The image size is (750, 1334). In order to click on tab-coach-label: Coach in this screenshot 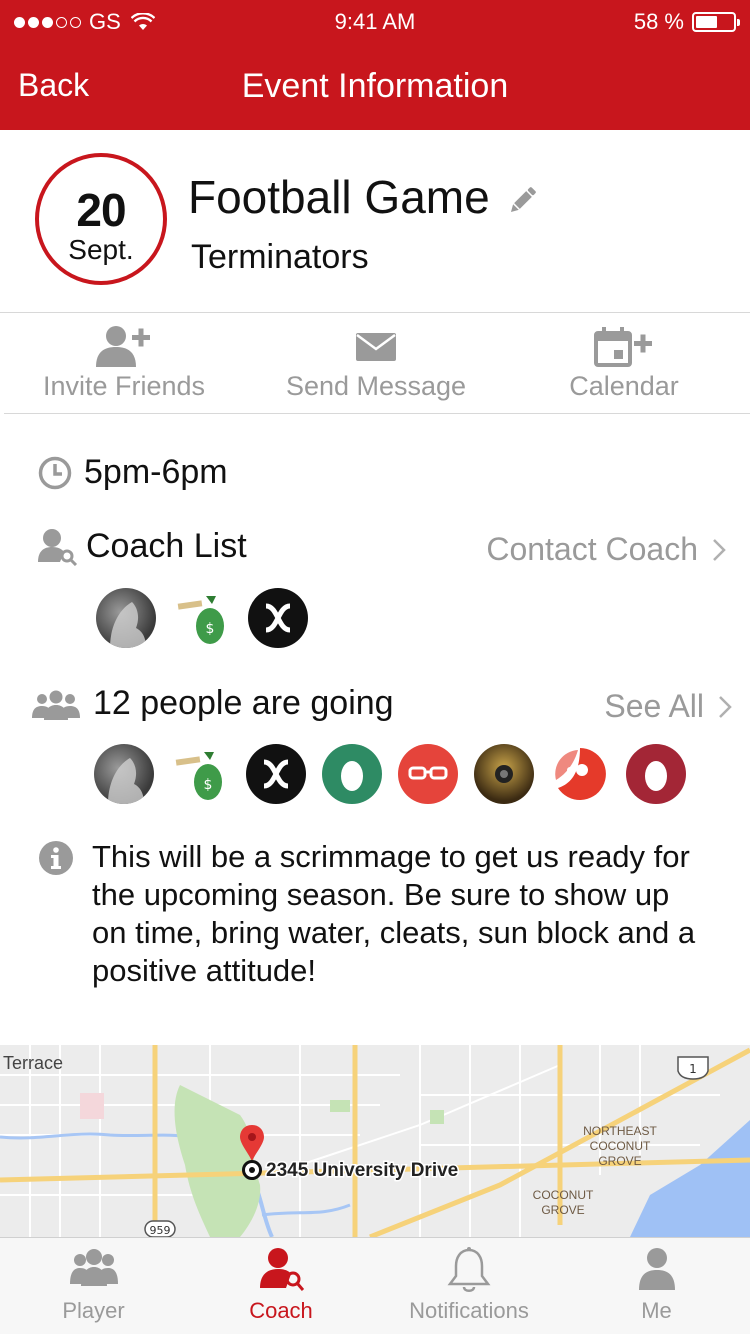, I will do `click(281, 1310)`.